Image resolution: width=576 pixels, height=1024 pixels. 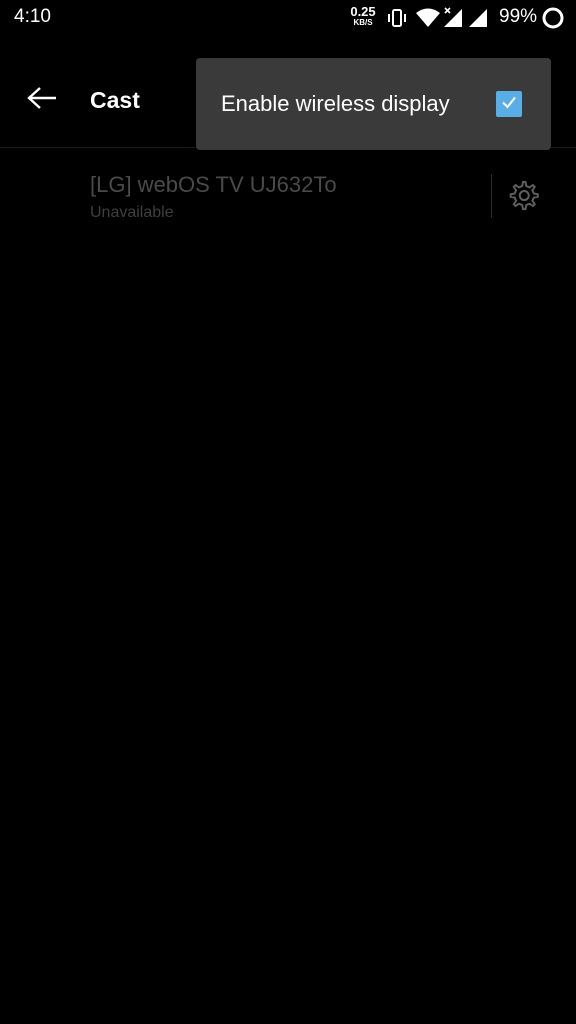 I want to click on enable-wireless-display-checkbox, so click(x=509, y=104).